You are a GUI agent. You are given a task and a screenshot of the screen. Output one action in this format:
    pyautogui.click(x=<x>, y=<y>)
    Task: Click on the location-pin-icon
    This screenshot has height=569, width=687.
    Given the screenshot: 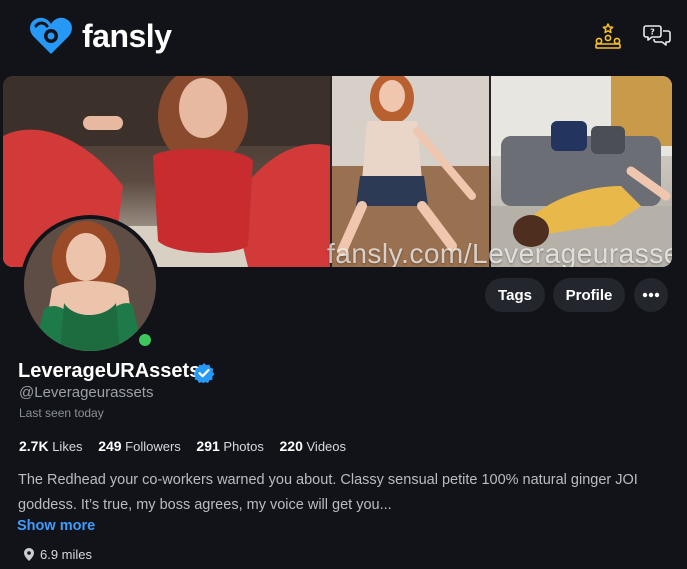 What is the action you would take?
    pyautogui.click(x=29, y=554)
    